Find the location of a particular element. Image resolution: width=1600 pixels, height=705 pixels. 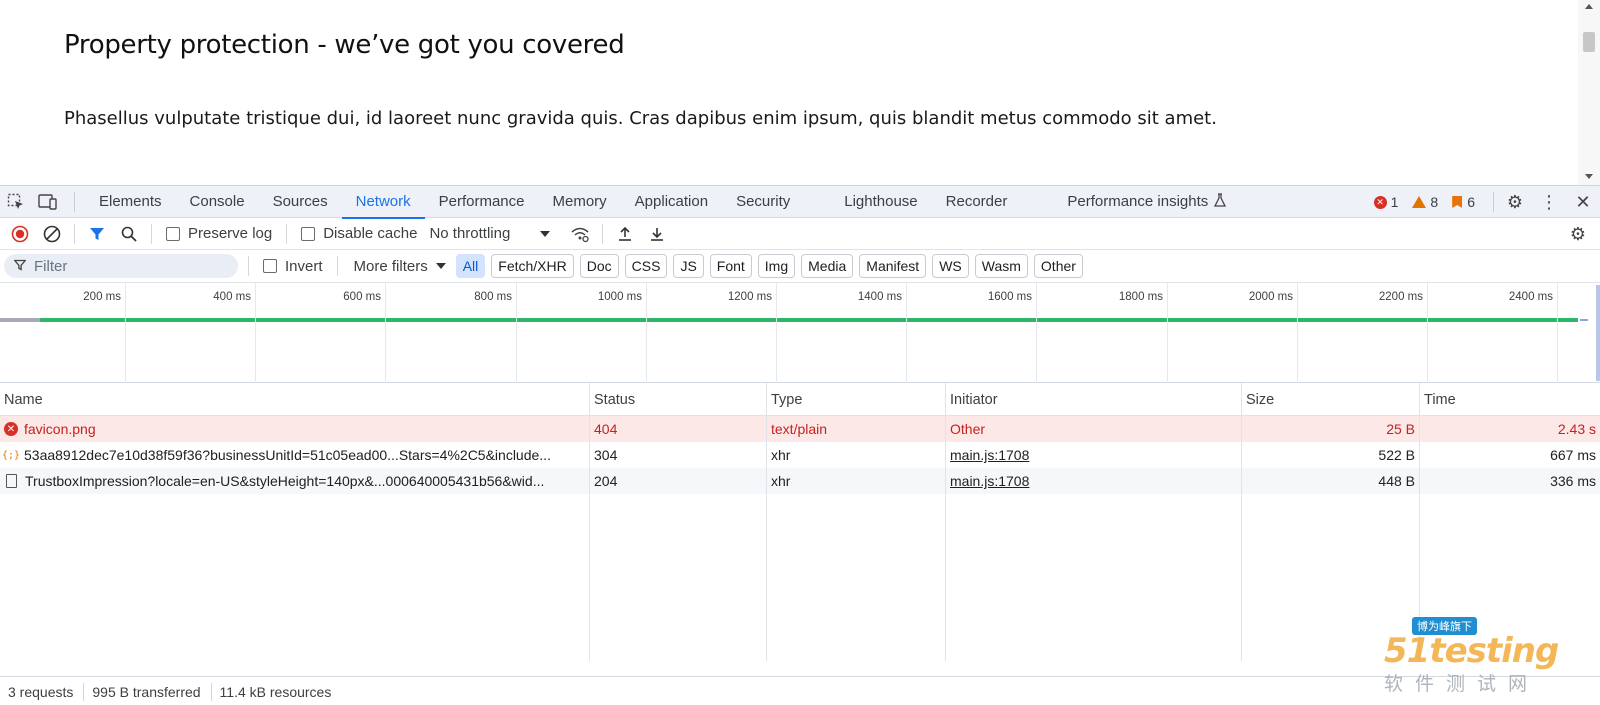

document-icon is located at coordinates (11, 481).